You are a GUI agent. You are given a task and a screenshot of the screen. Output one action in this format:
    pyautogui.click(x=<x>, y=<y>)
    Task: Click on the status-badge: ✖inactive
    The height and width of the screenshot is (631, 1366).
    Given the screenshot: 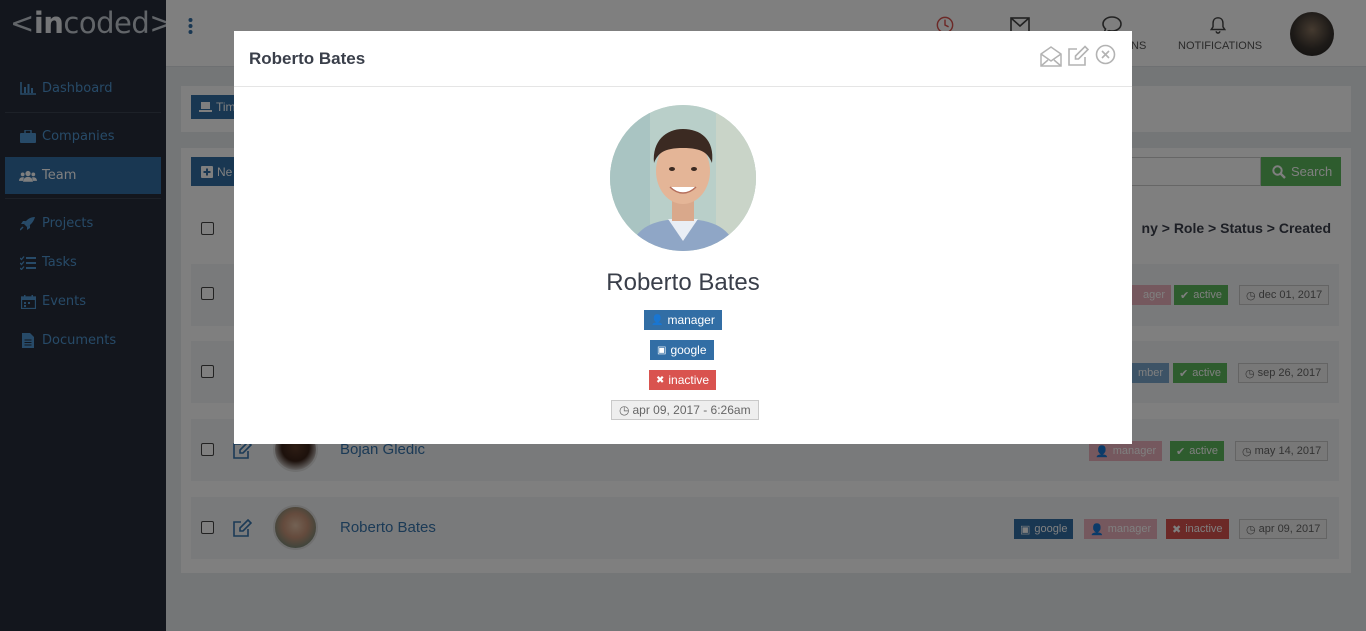 What is the action you would take?
    pyautogui.click(x=683, y=380)
    